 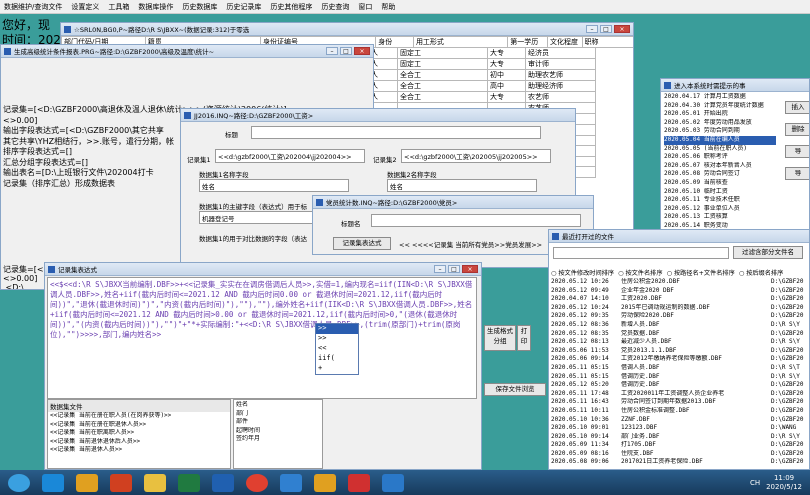 I want to click on notes-item: 2020.05.11 专业技术任职, so click(x=720, y=200).